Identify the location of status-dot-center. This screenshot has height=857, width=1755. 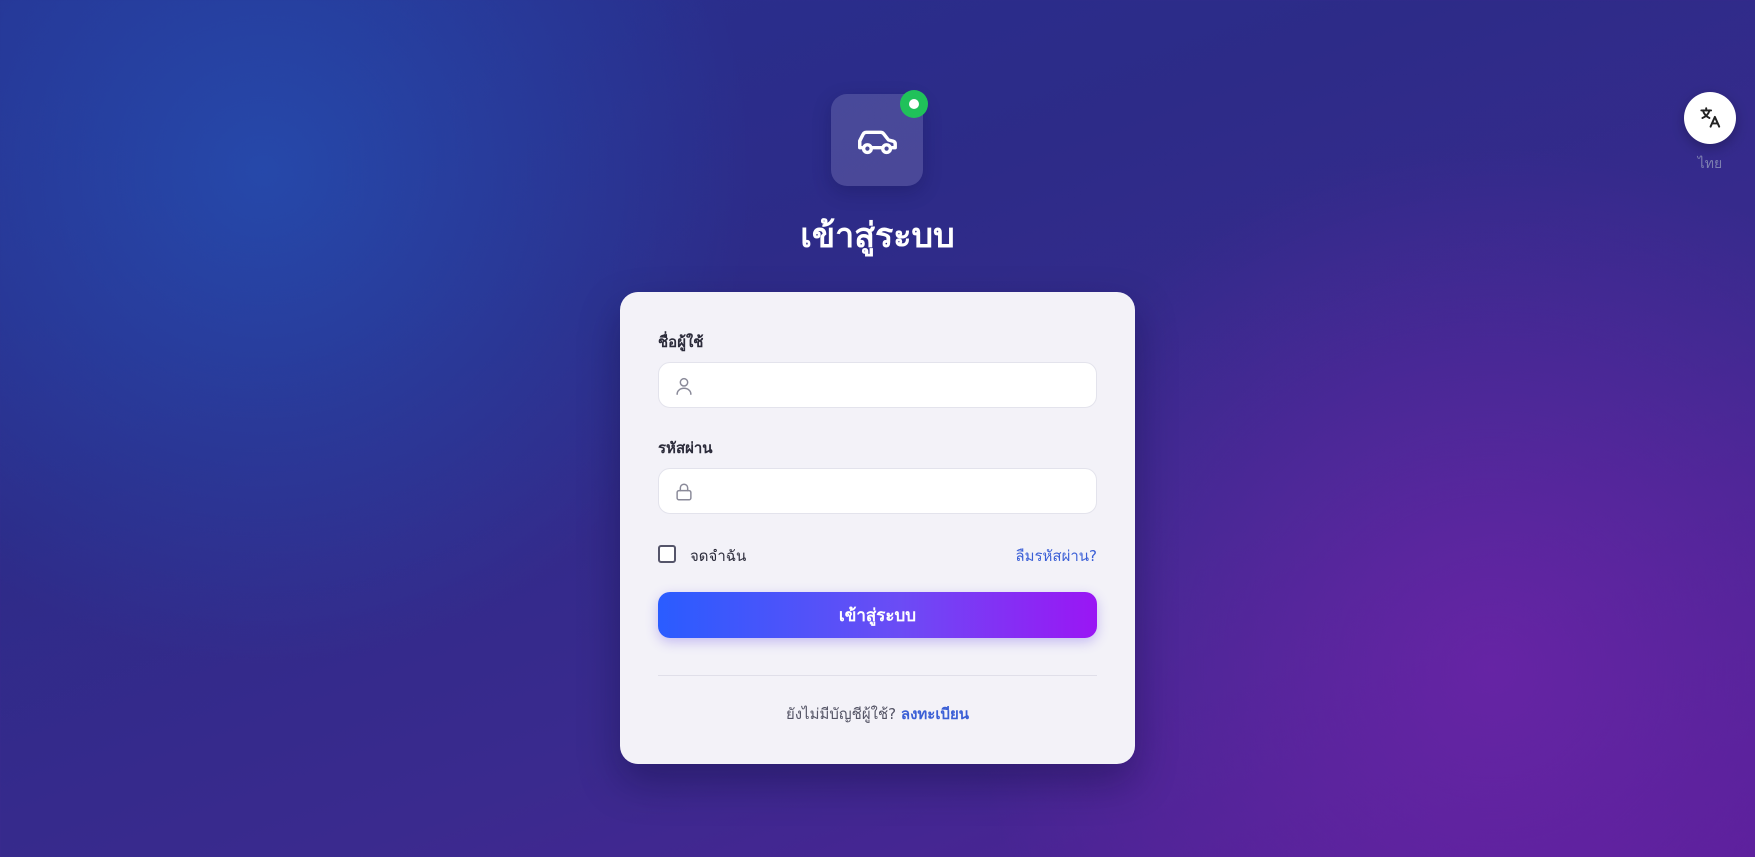
(914, 104).